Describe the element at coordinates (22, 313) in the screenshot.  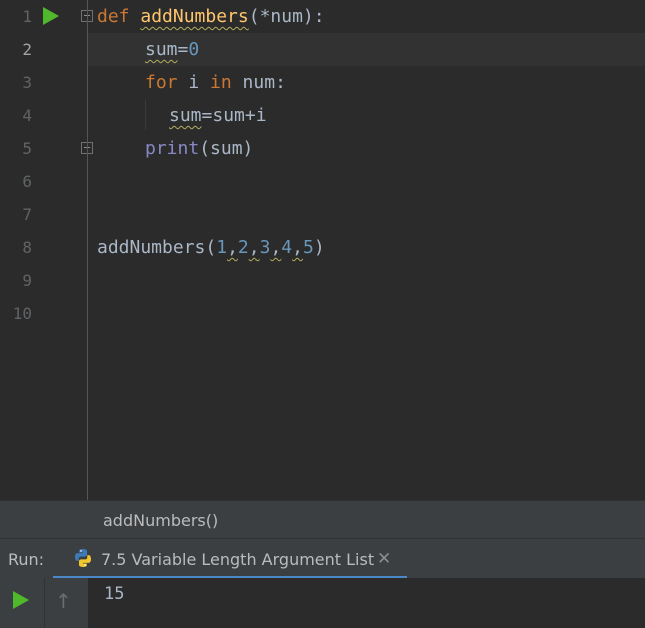
I see `line-number: 10` at that location.